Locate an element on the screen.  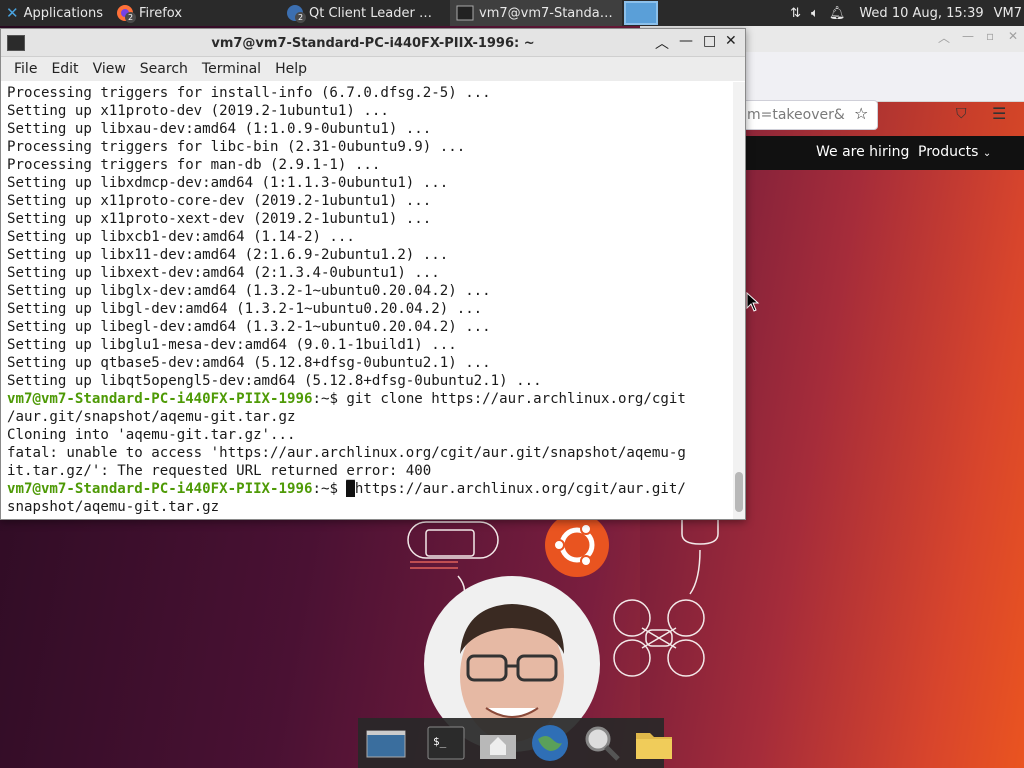
chevron-down-icon: ⌄ is located at coordinates (987, 153).